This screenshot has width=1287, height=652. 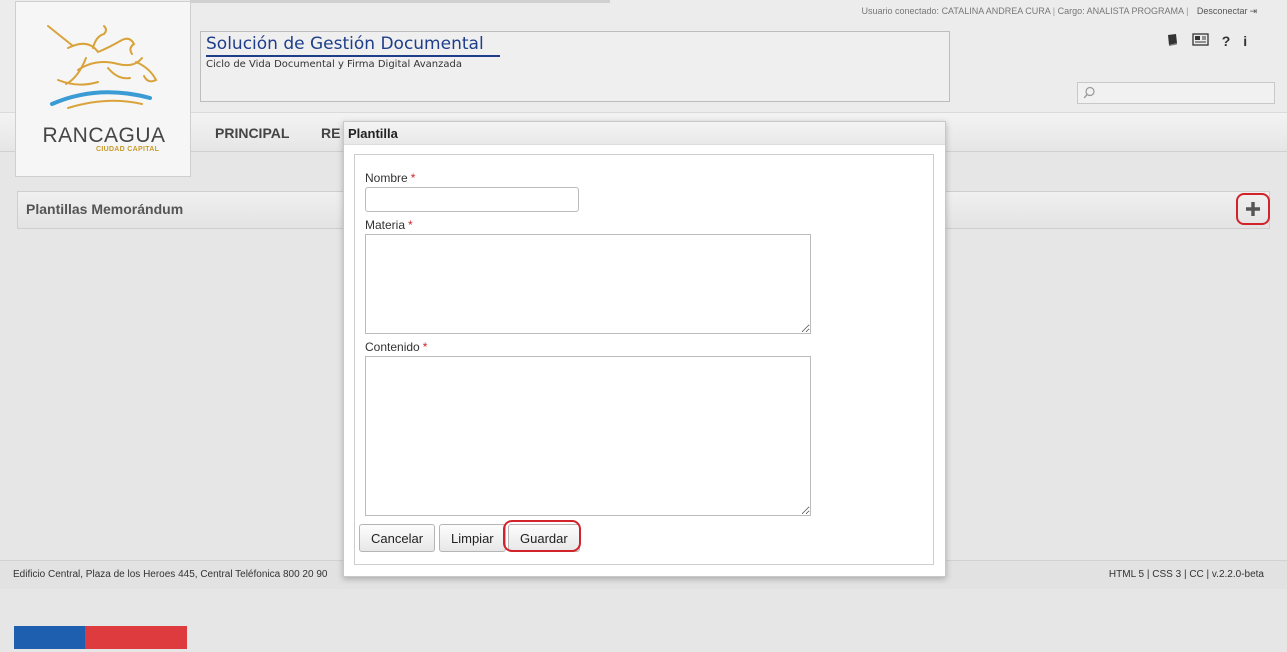 I want to click on book-icon, so click(x=1172, y=41).